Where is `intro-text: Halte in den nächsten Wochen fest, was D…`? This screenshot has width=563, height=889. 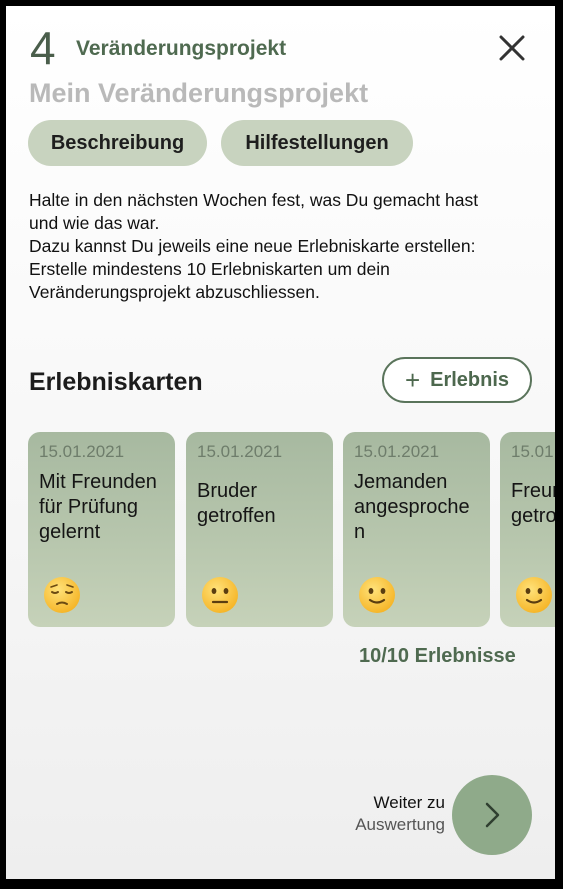
intro-text: Halte in den nächsten Wochen fest, was D… is located at coordinates (281, 246).